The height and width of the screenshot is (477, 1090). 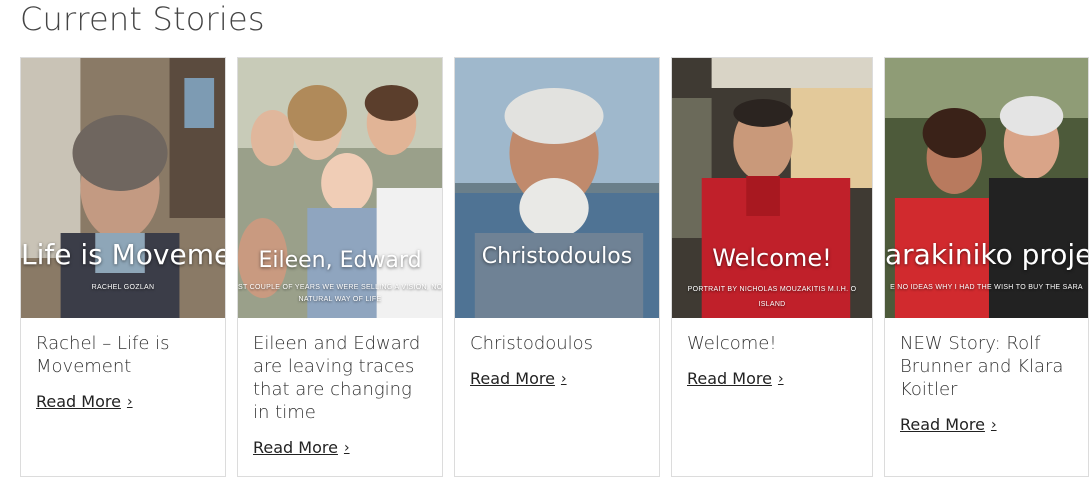 What do you see at coordinates (772, 289) in the screenshot?
I see `image-overlay-subtitle: PORTRAIT BY NICHOLAS MOUZAKITIS M.I.H. O` at bounding box center [772, 289].